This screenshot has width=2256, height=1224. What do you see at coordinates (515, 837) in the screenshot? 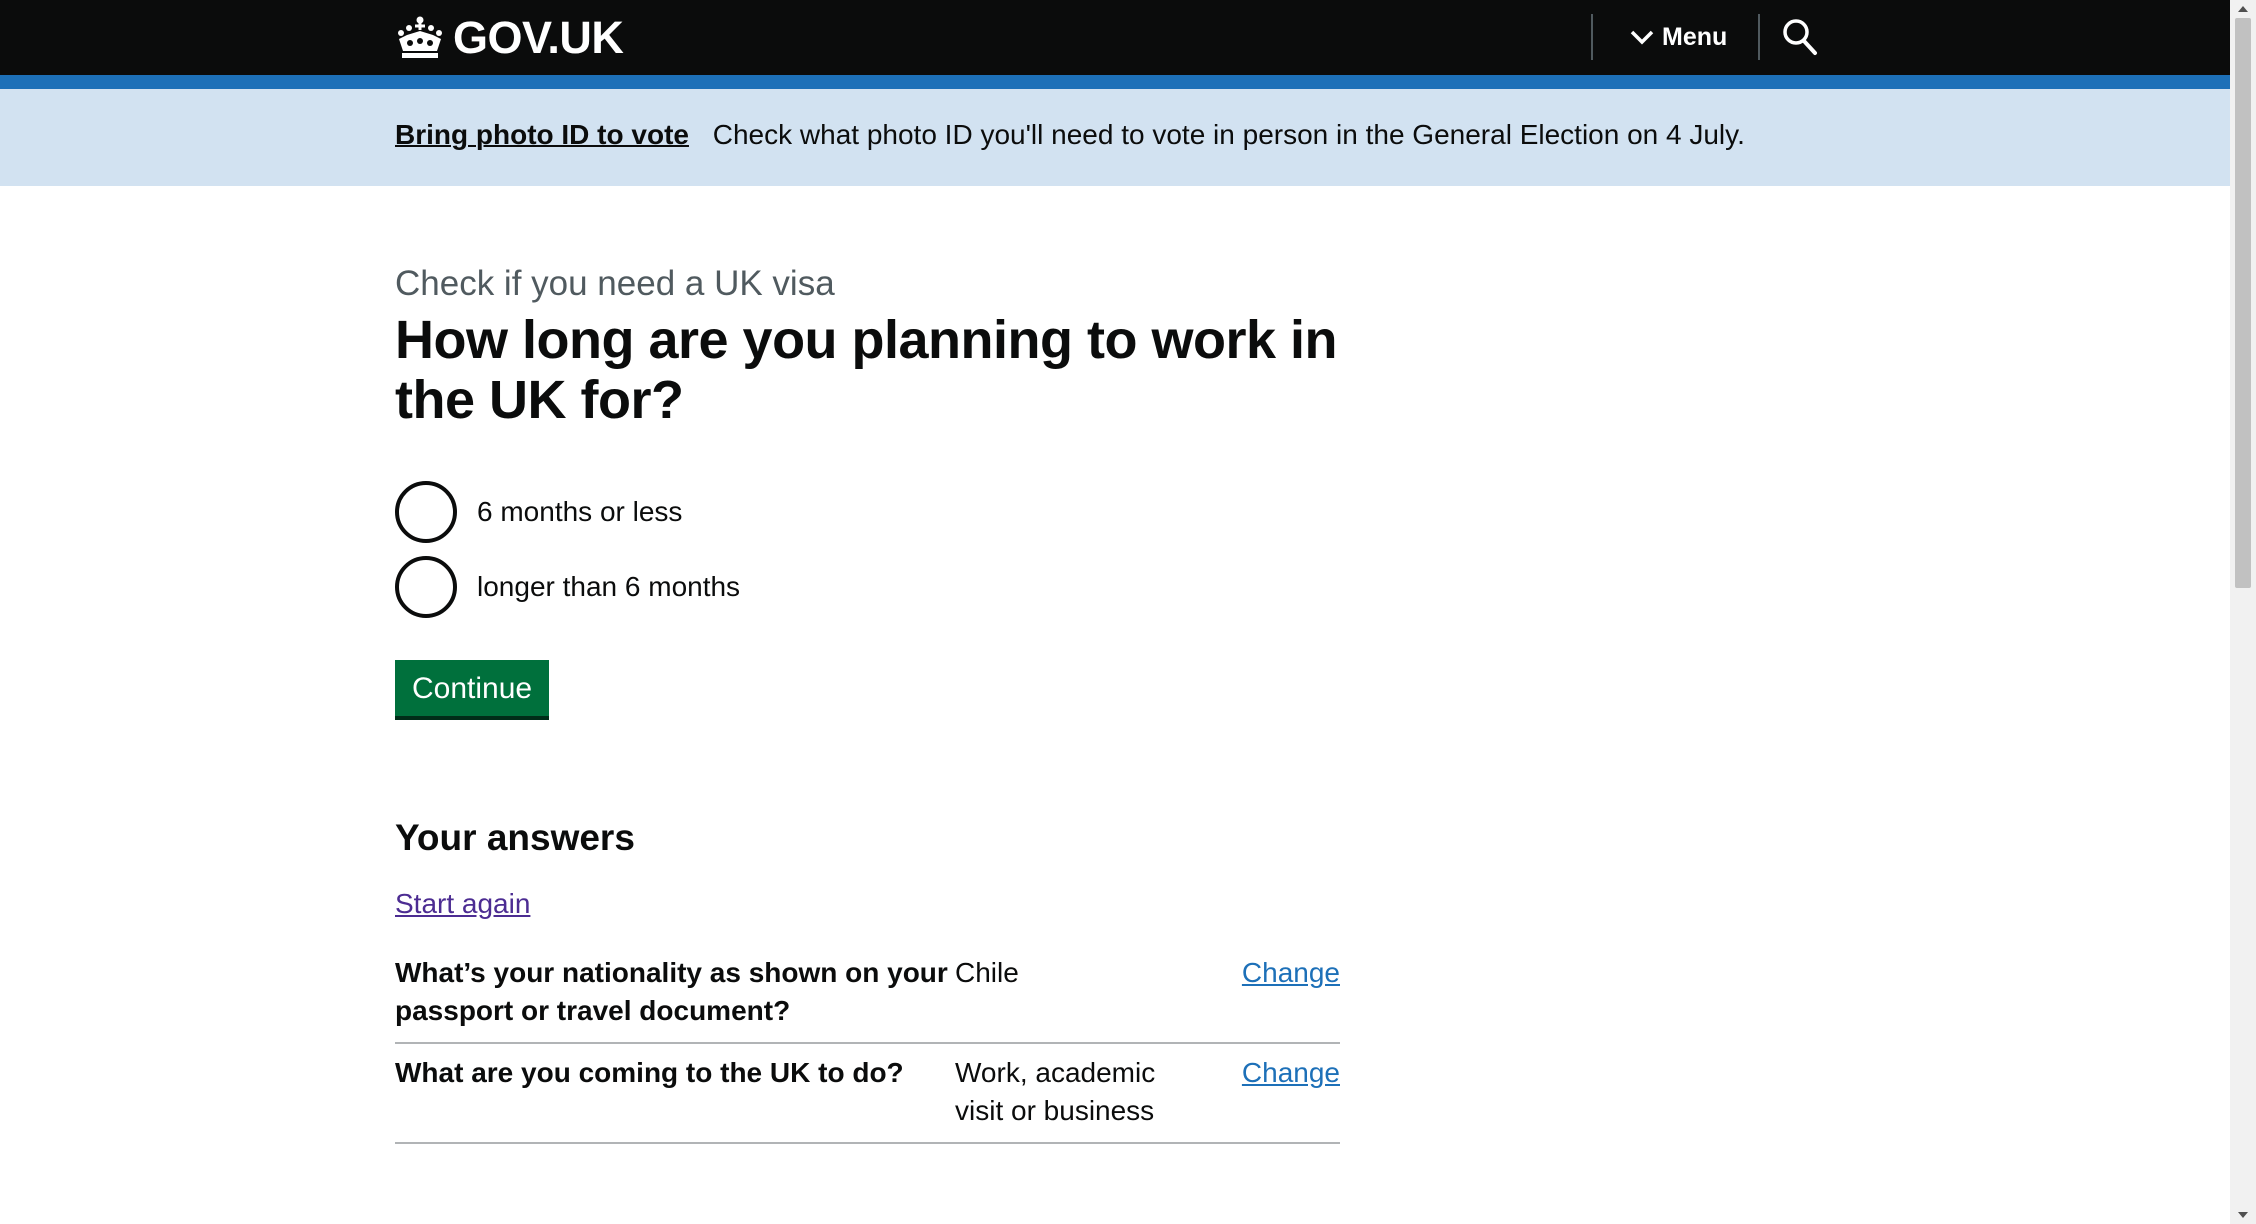
I see `answers-heading: Your answers` at bounding box center [515, 837].